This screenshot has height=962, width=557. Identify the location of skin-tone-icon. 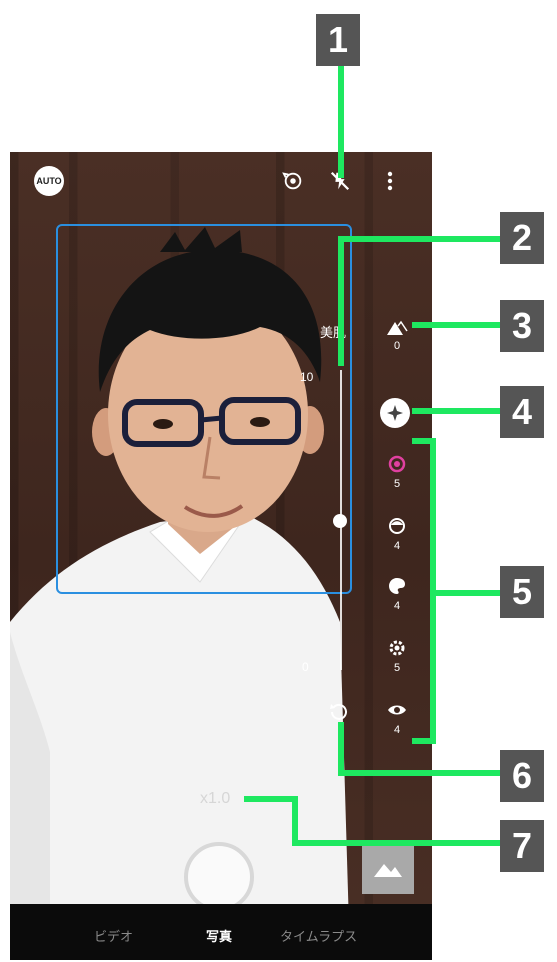
(397, 464).